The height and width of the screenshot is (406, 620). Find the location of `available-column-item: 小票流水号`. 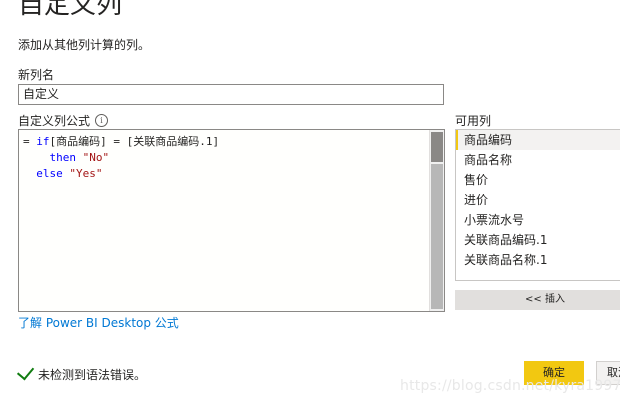

available-column-item: 小票流水号 is located at coordinates (538, 220).